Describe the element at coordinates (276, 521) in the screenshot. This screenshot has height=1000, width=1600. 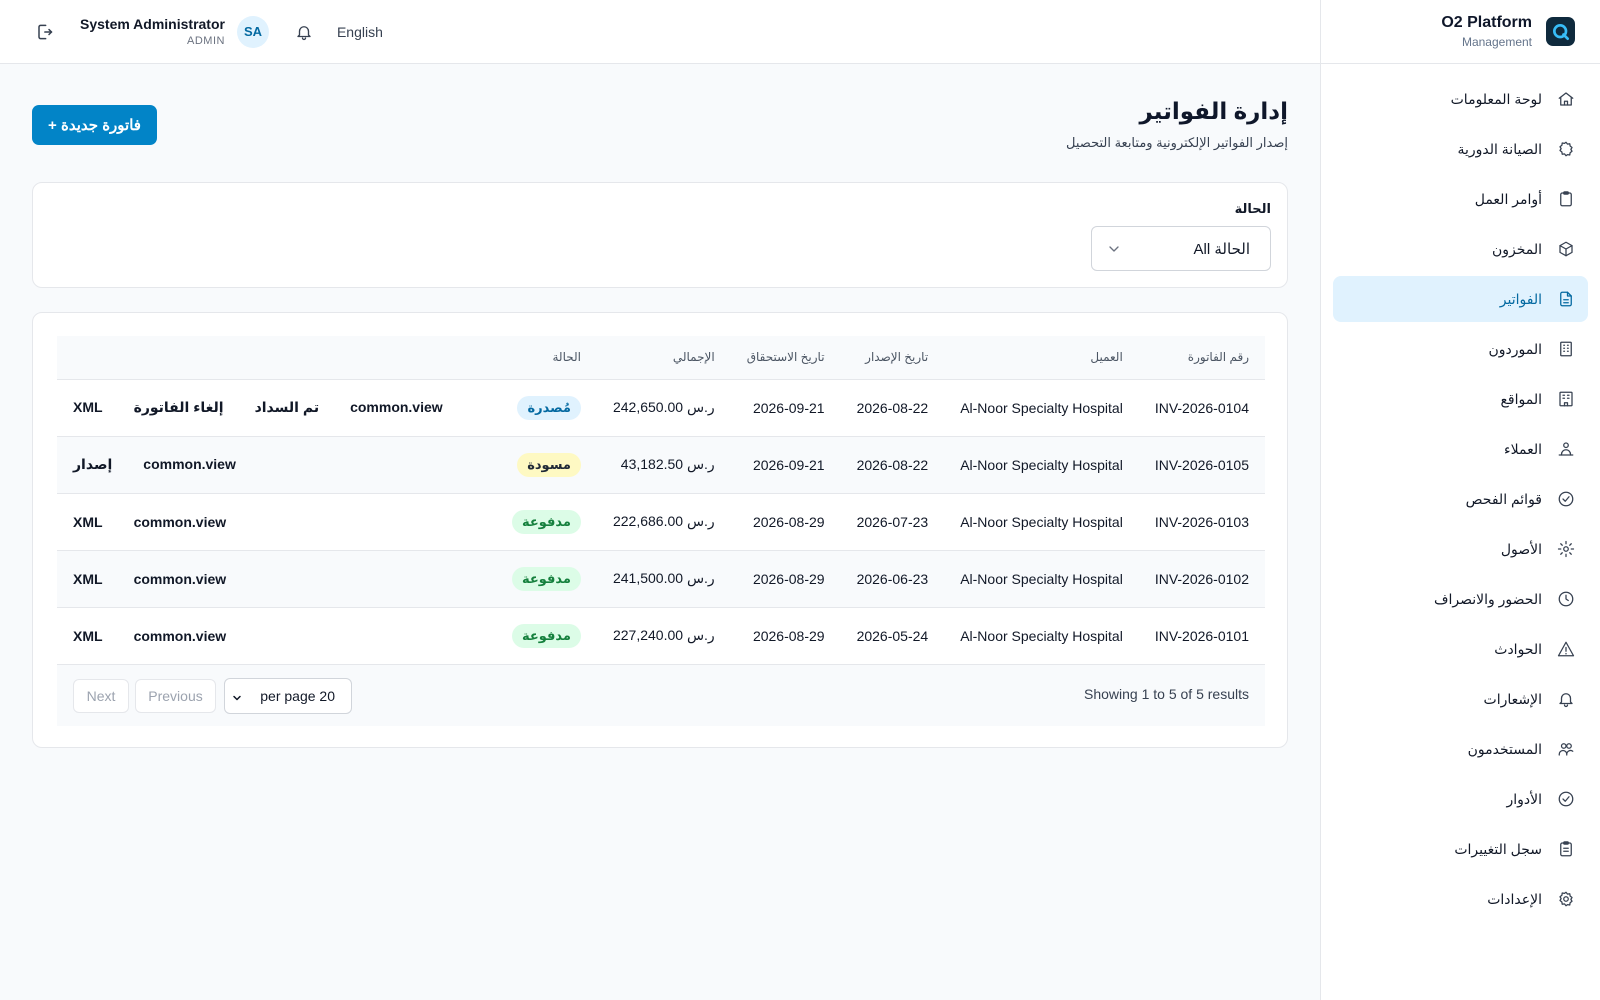
I see `actions-cell: common.view XML` at that location.